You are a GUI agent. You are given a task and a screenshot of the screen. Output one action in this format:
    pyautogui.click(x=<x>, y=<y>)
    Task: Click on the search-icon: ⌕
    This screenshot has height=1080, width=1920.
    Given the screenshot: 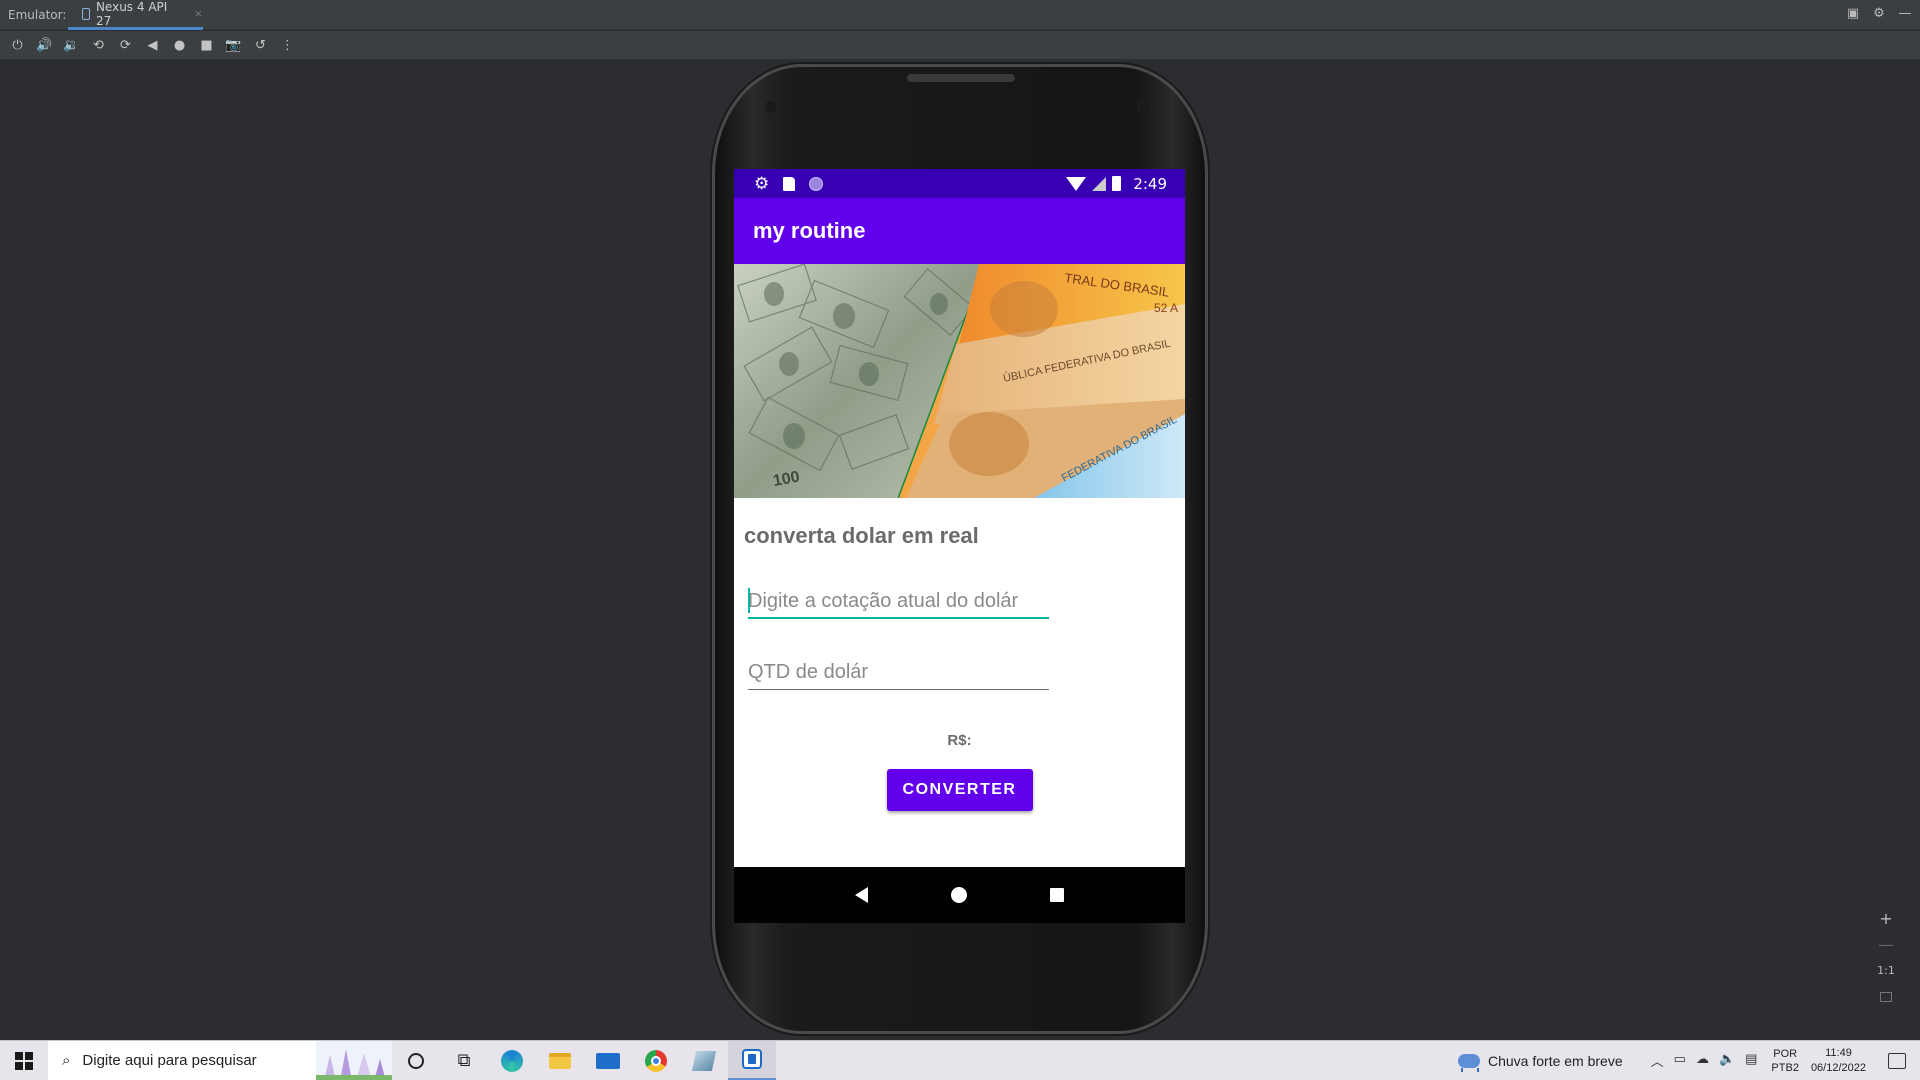 What is the action you would take?
    pyautogui.click(x=66, y=1060)
    